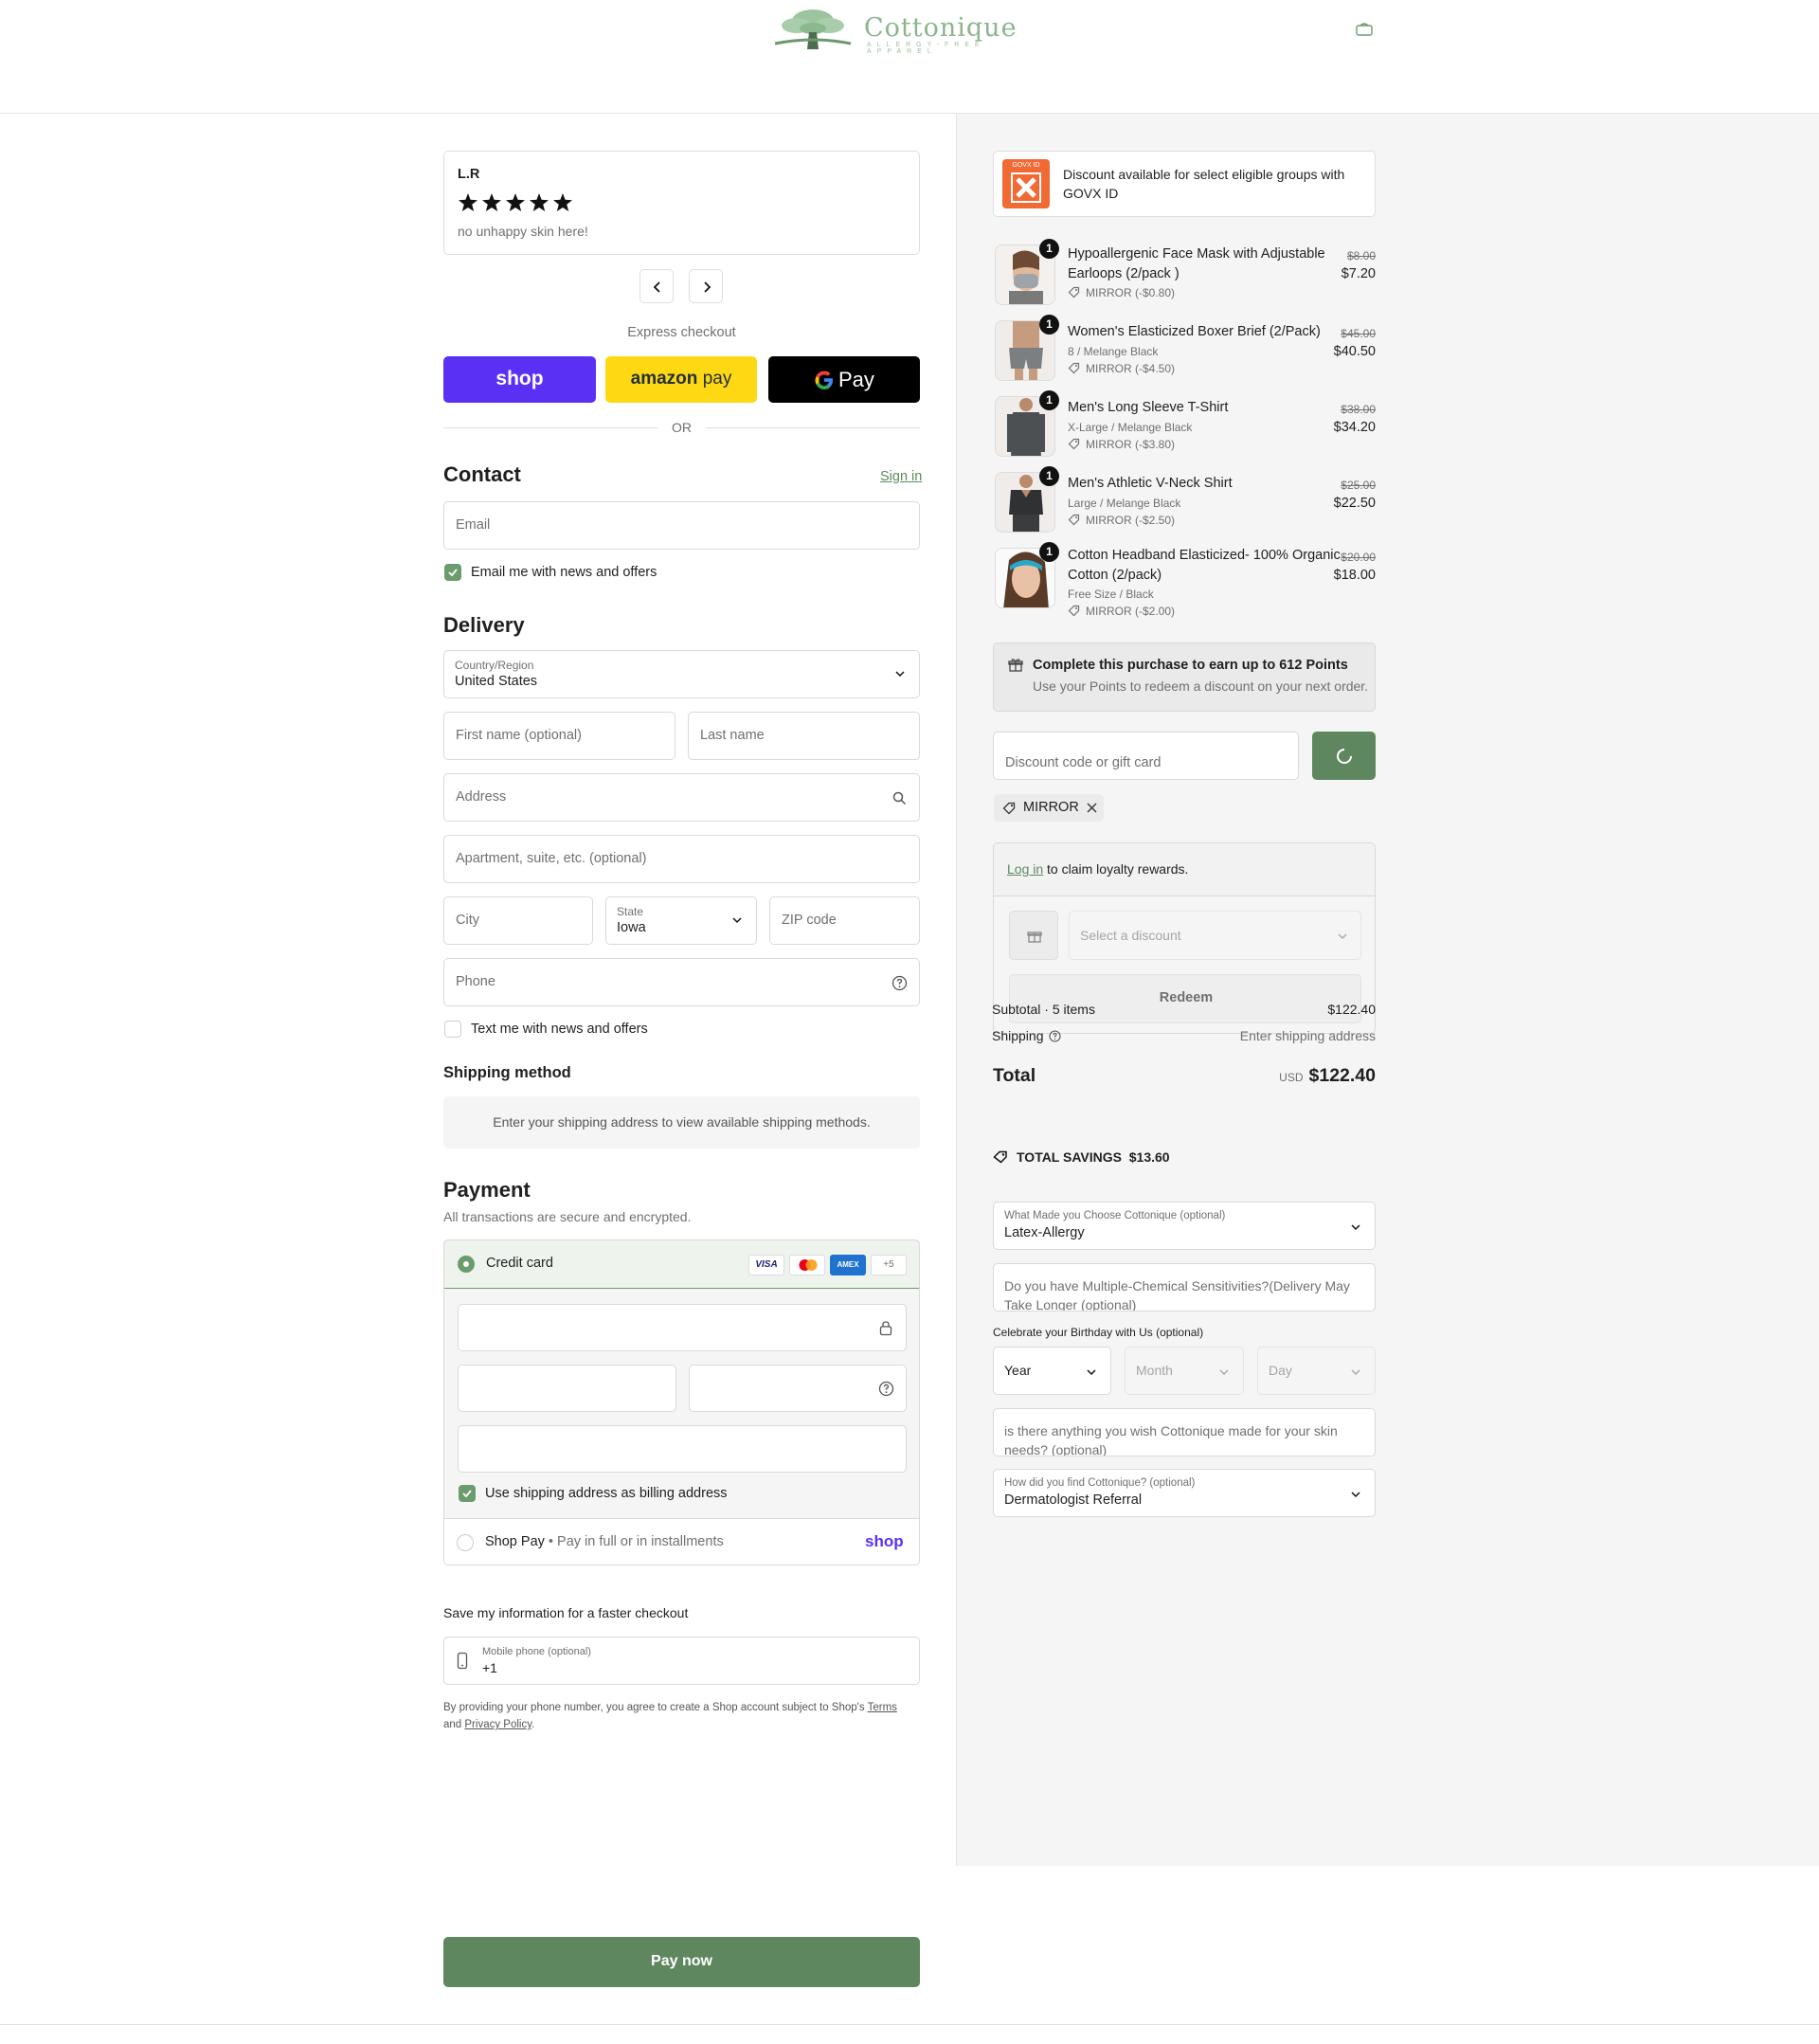 The width and height of the screenshot is (1819, 2044). What do you see at coordinates (1083, 763) in the screenshot?
I see `discount-code-placeholder: Discount code or gift card` at bounding box center [1083, 763].